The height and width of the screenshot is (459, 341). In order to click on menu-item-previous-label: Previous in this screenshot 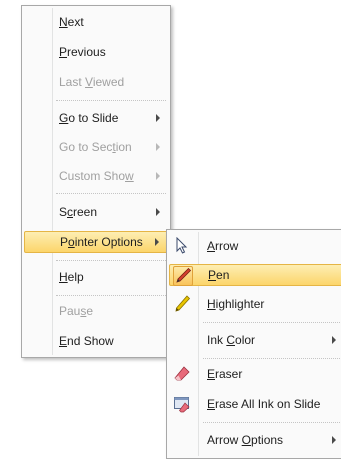, I will do `click(82, 52)`.